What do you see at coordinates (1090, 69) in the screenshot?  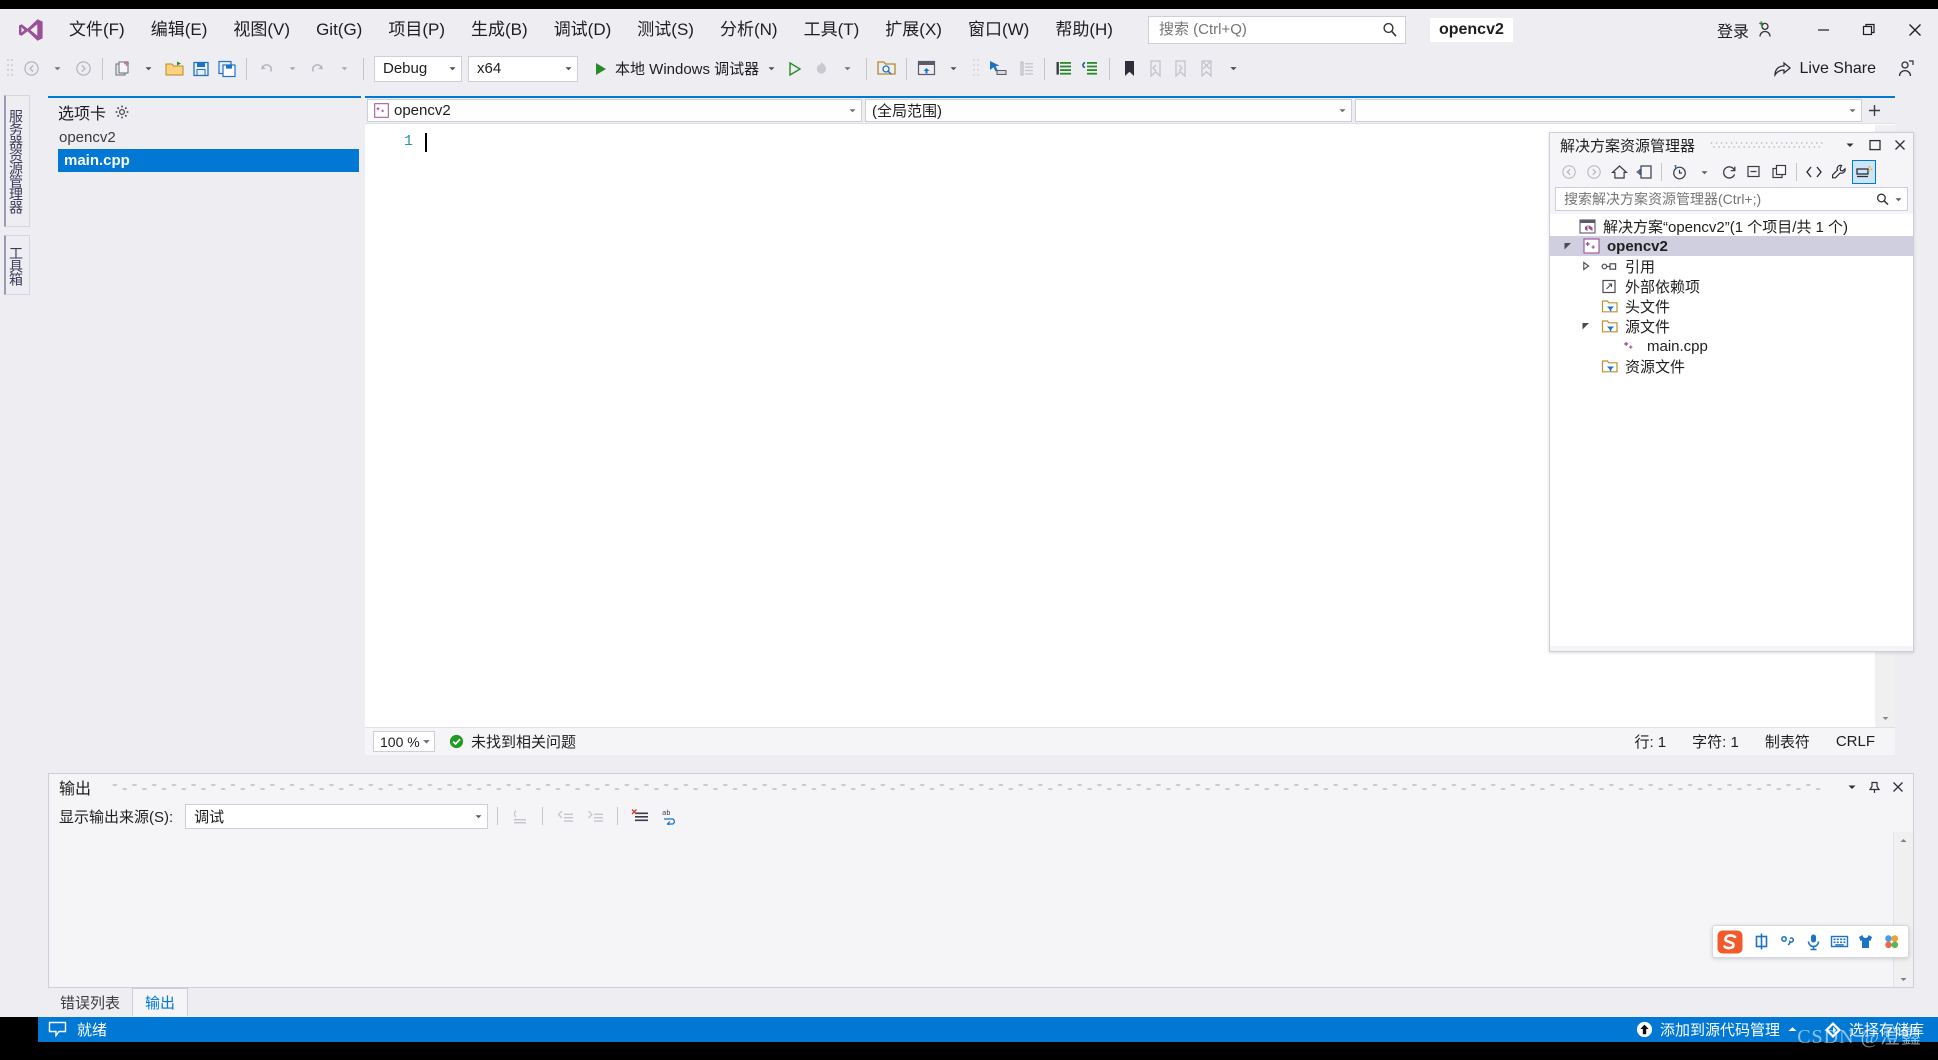 I see `uncomment-selection-button` at bounding box center [1090, 69].